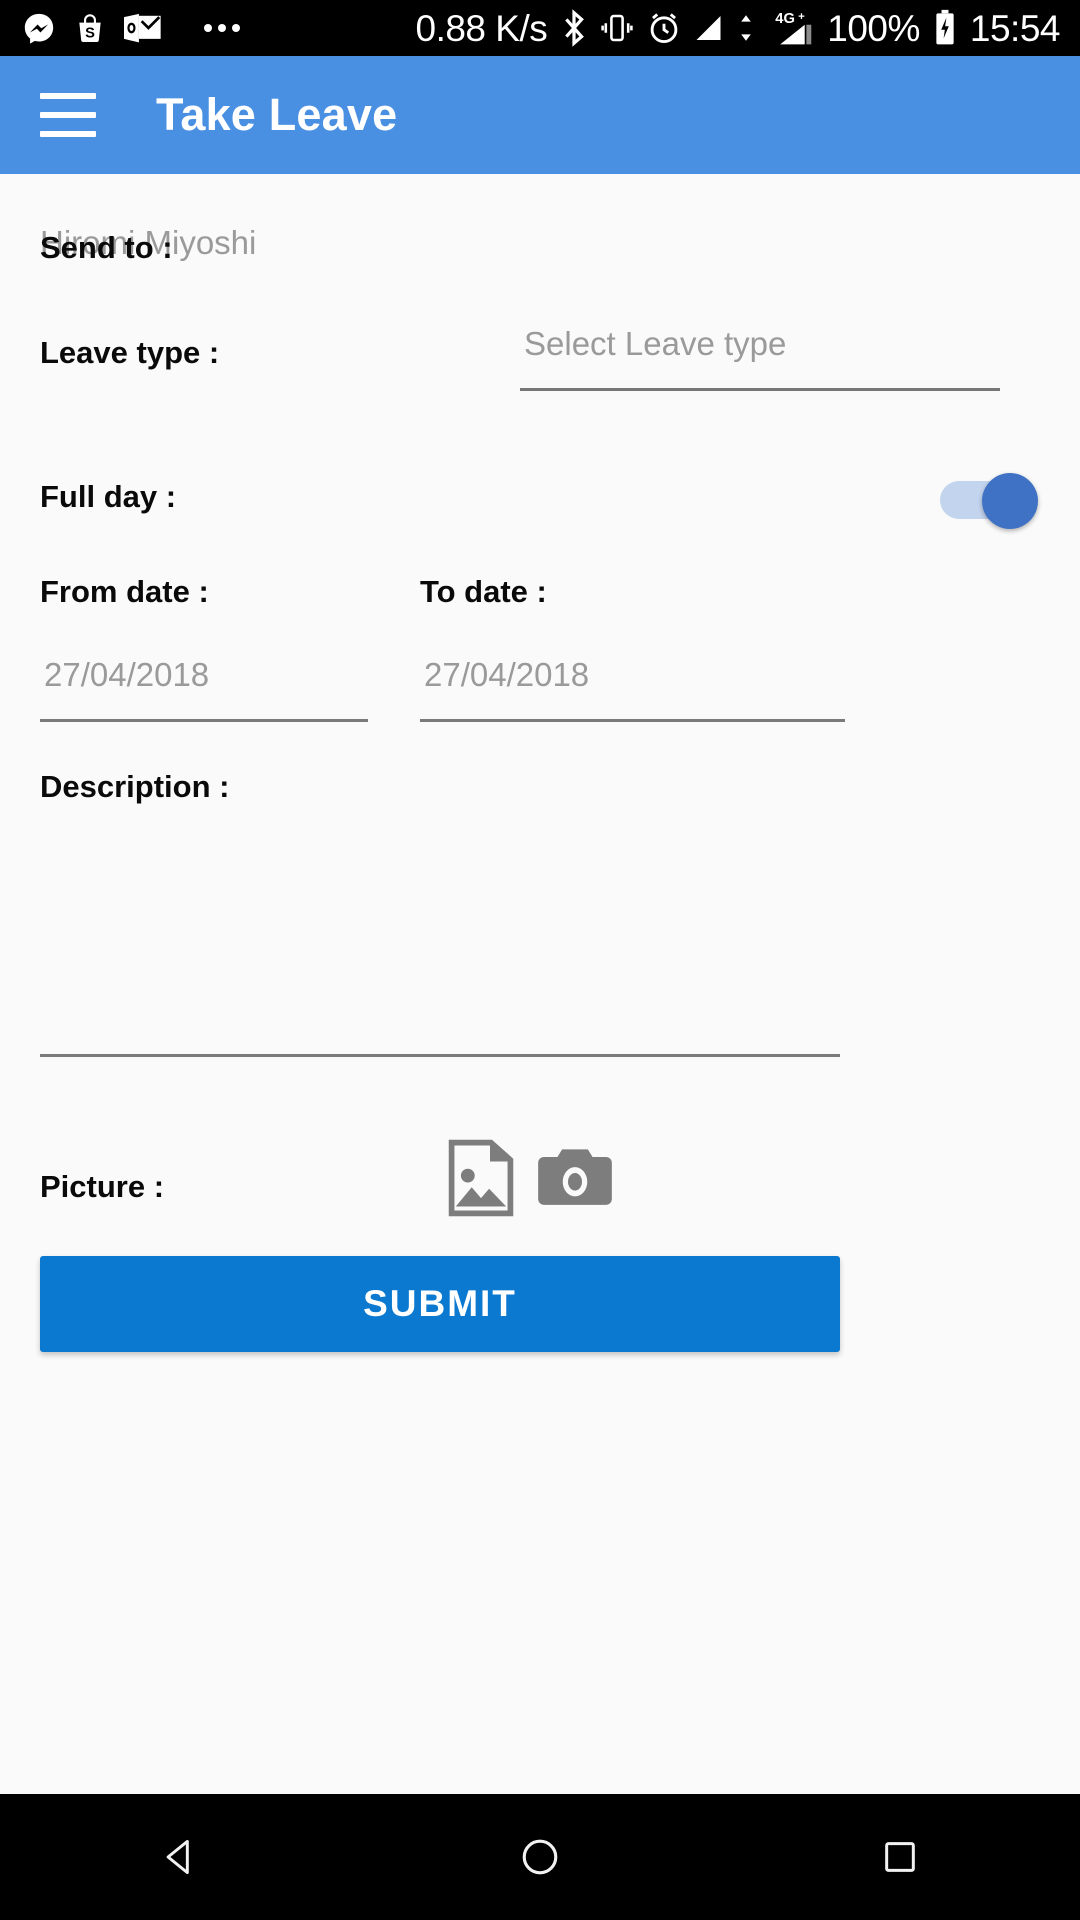 Image resolution: width=1080 pixels, height=1920 pixels. I want to click on android-nav-bar, so click(540, 1857).